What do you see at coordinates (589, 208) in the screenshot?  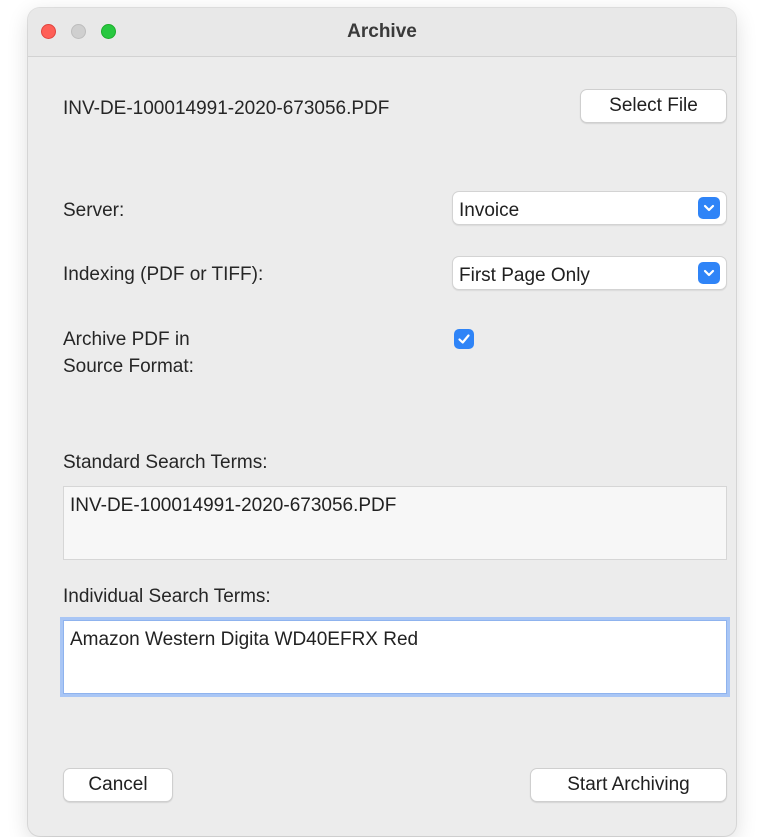 I see `server-select: Invoice` at bounding box center [589, 208].